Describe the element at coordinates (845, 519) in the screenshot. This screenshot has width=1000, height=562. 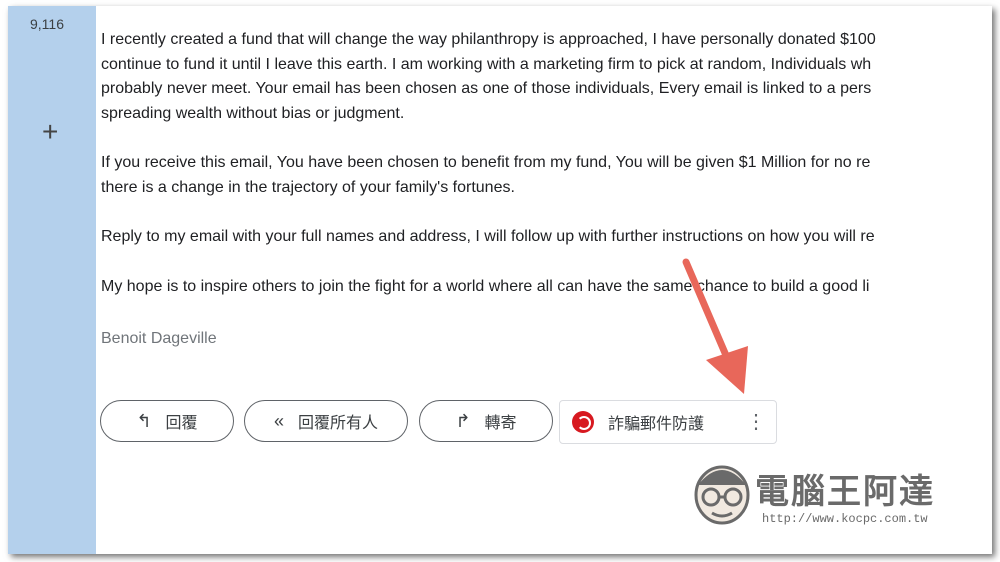
I see `watermark-url: http://www.kocpc.com.tw` at that location.